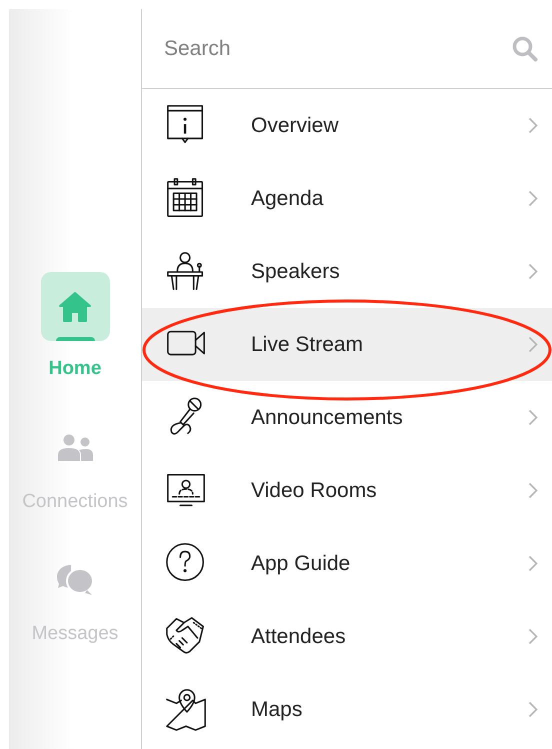 The width and height of the screenshot is (552, 749). Describe the element at coordinates (296, 271) in the screenshot. I see `menu-label: Speakers` at that location.